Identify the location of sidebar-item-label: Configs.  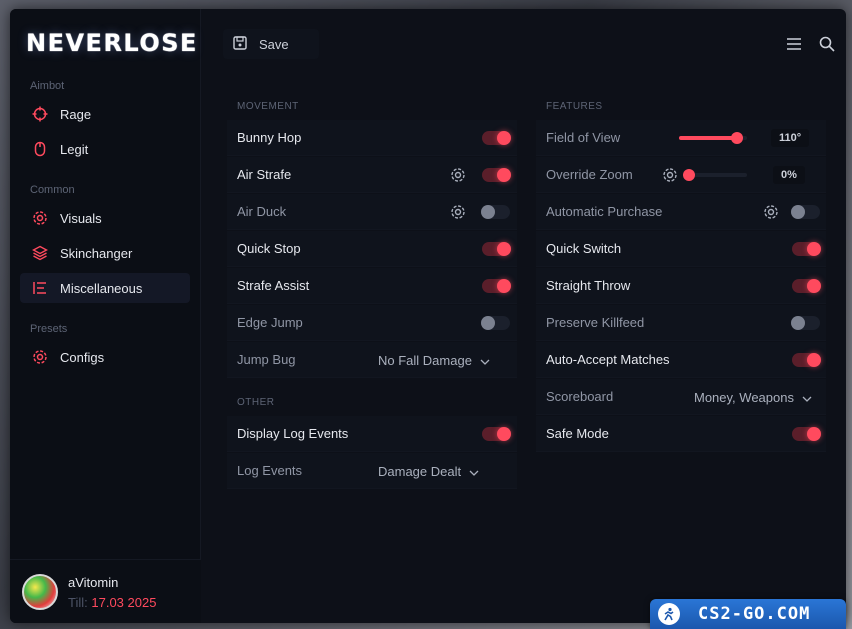
(82, 357).